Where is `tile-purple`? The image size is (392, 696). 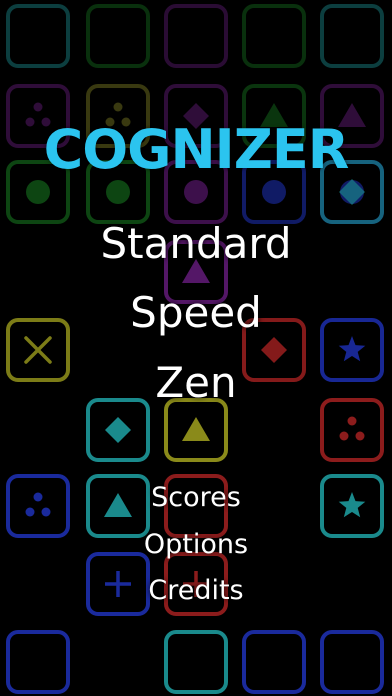 tile-purple is located at coordinates (196, 36).